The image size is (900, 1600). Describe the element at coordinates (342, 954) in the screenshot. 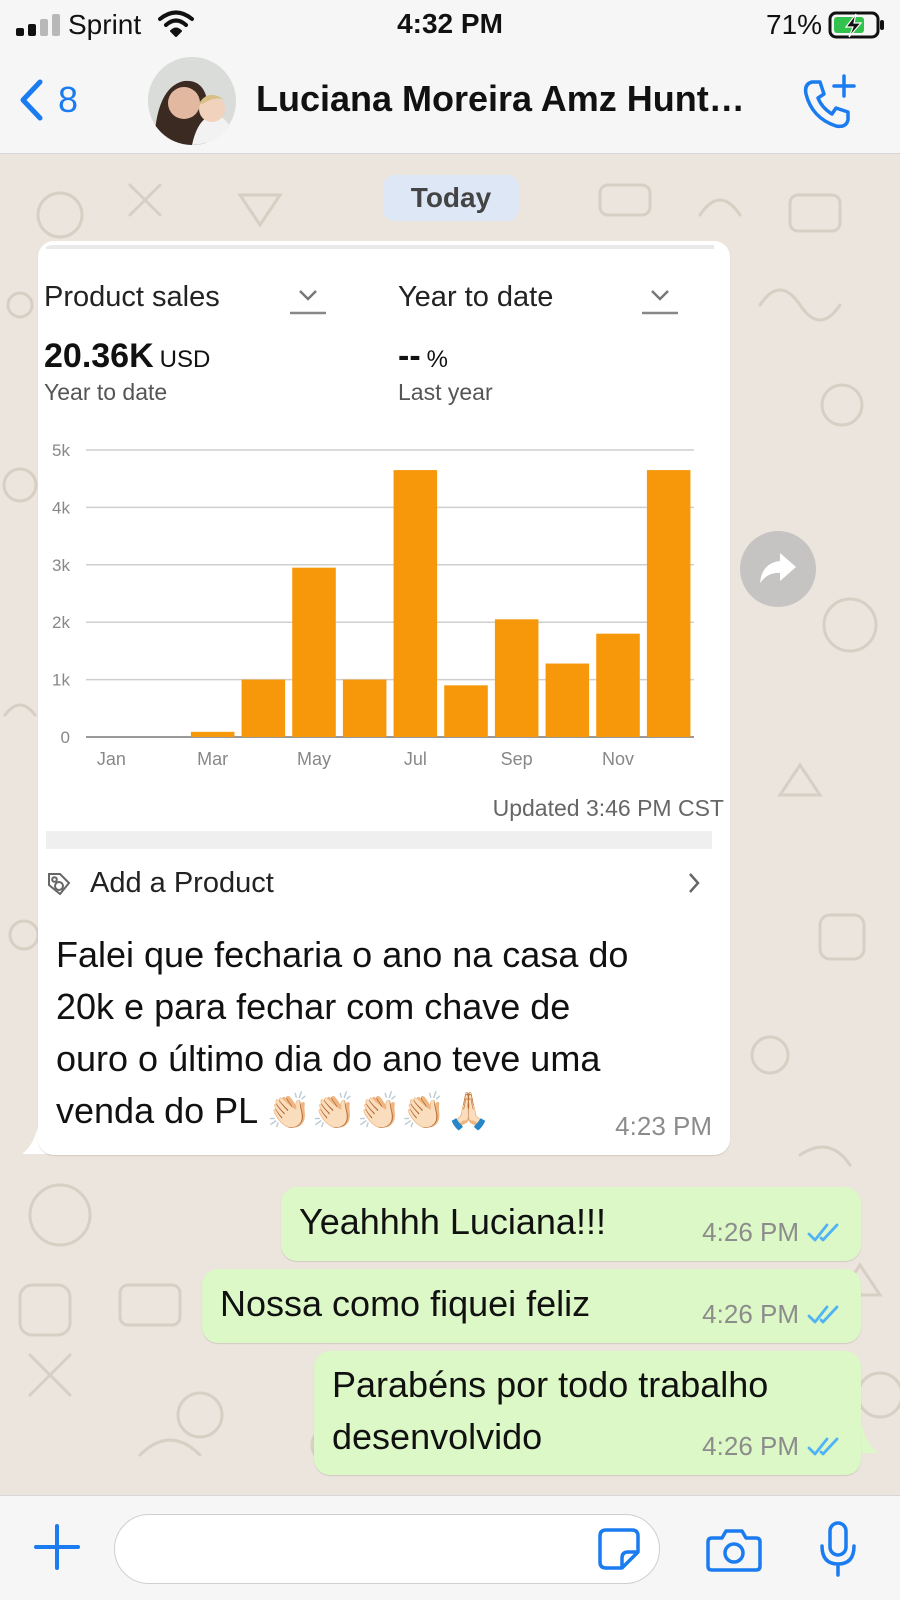

I see `message-line: Falei que fecharia o ano na casa do` at that location.